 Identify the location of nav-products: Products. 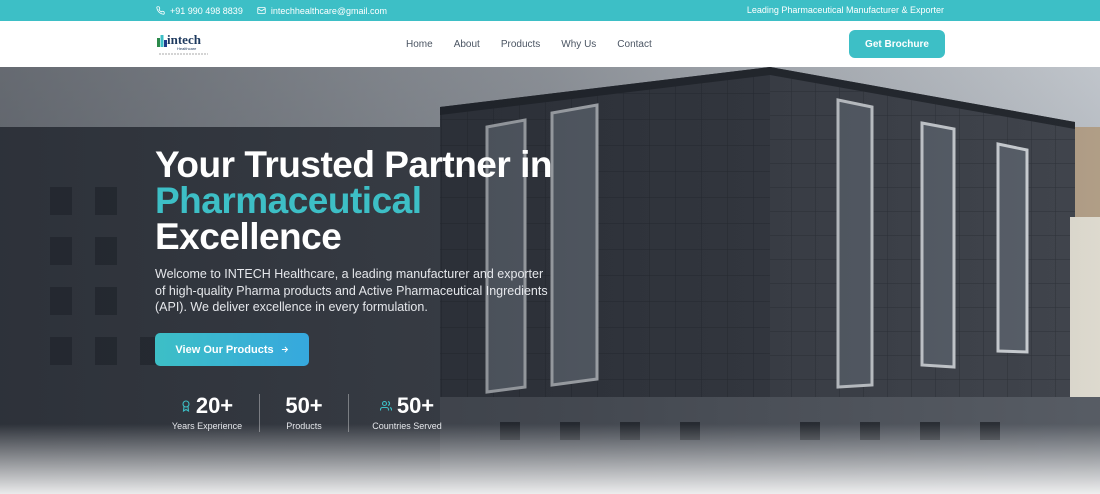
(520, 44).